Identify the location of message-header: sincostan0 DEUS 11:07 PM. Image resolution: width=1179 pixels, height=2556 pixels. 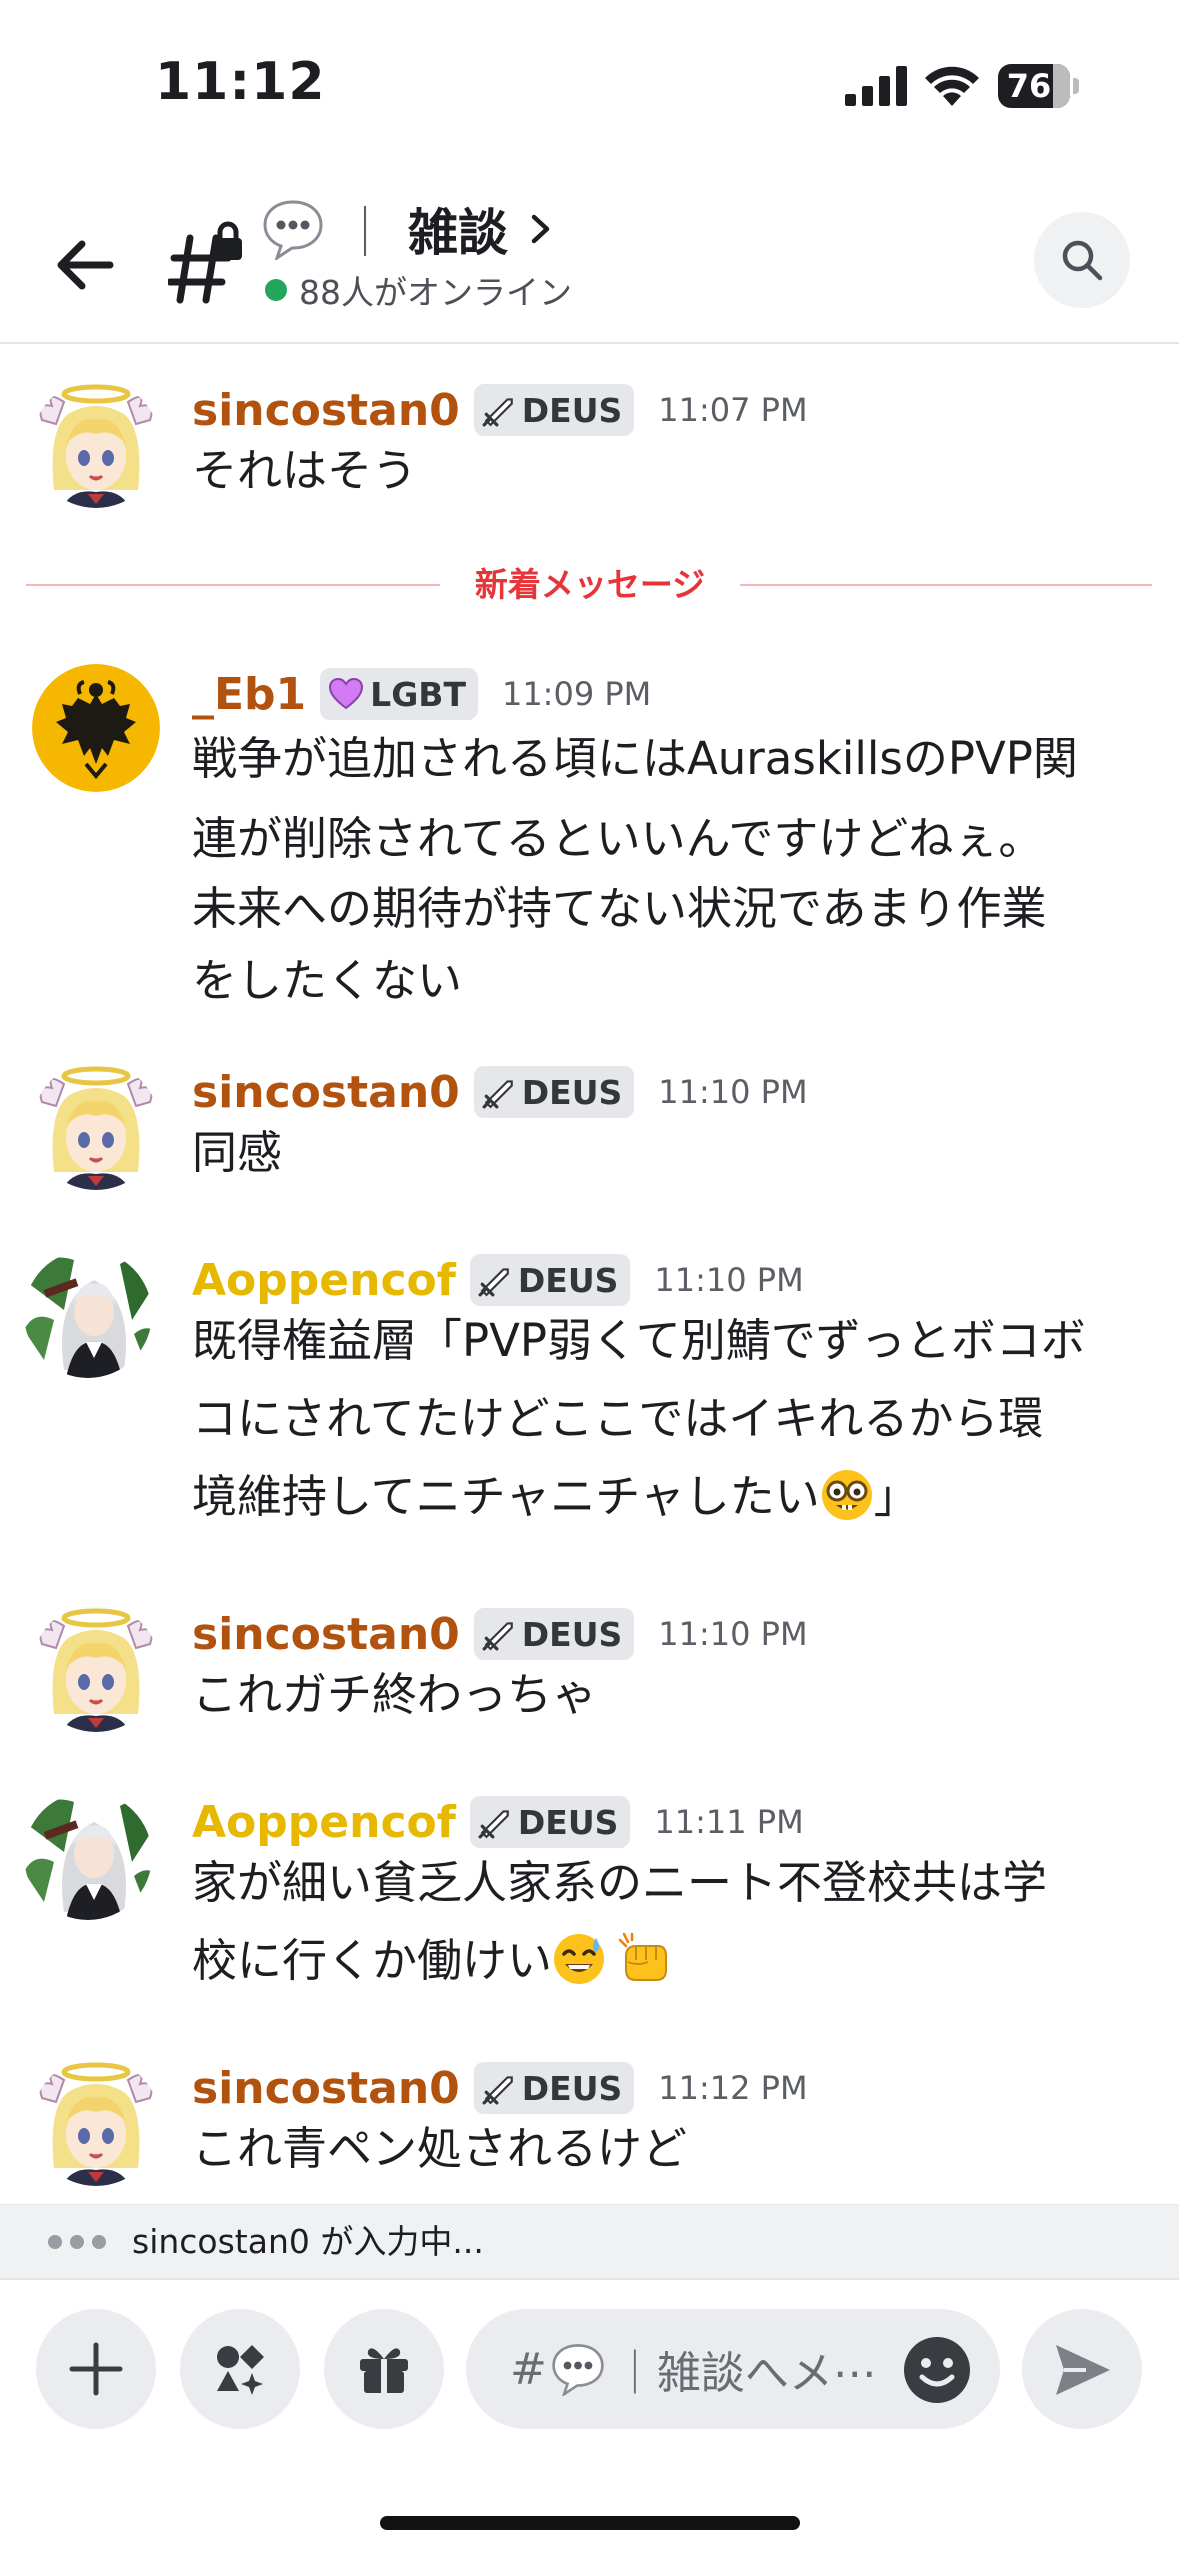
(500, 410).